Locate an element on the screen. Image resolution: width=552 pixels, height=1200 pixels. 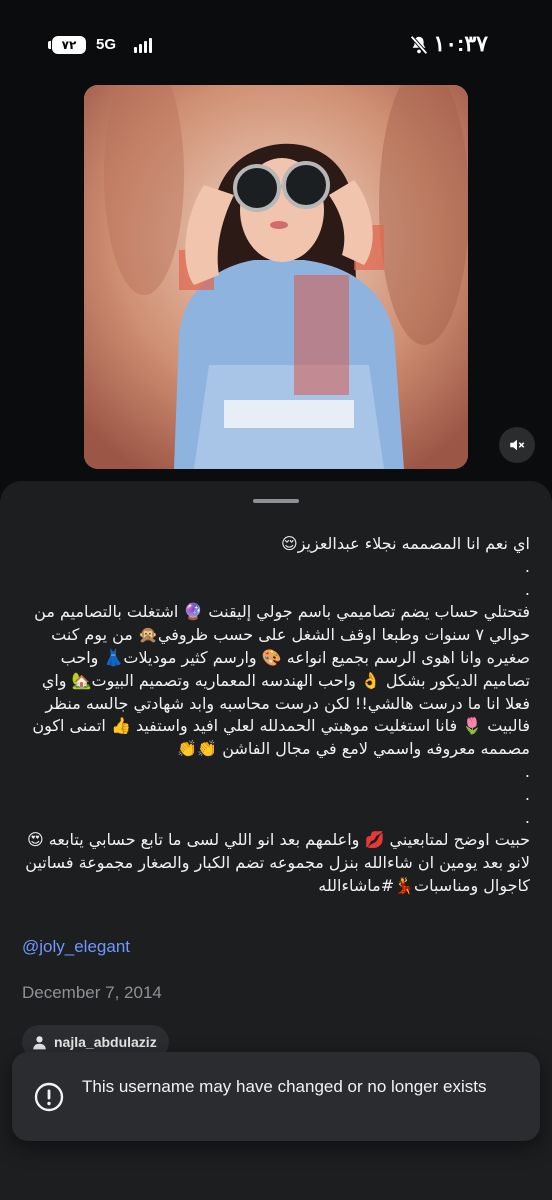
user-tag-label: najla_abdulaziz is located at coordinates (105, 1042).